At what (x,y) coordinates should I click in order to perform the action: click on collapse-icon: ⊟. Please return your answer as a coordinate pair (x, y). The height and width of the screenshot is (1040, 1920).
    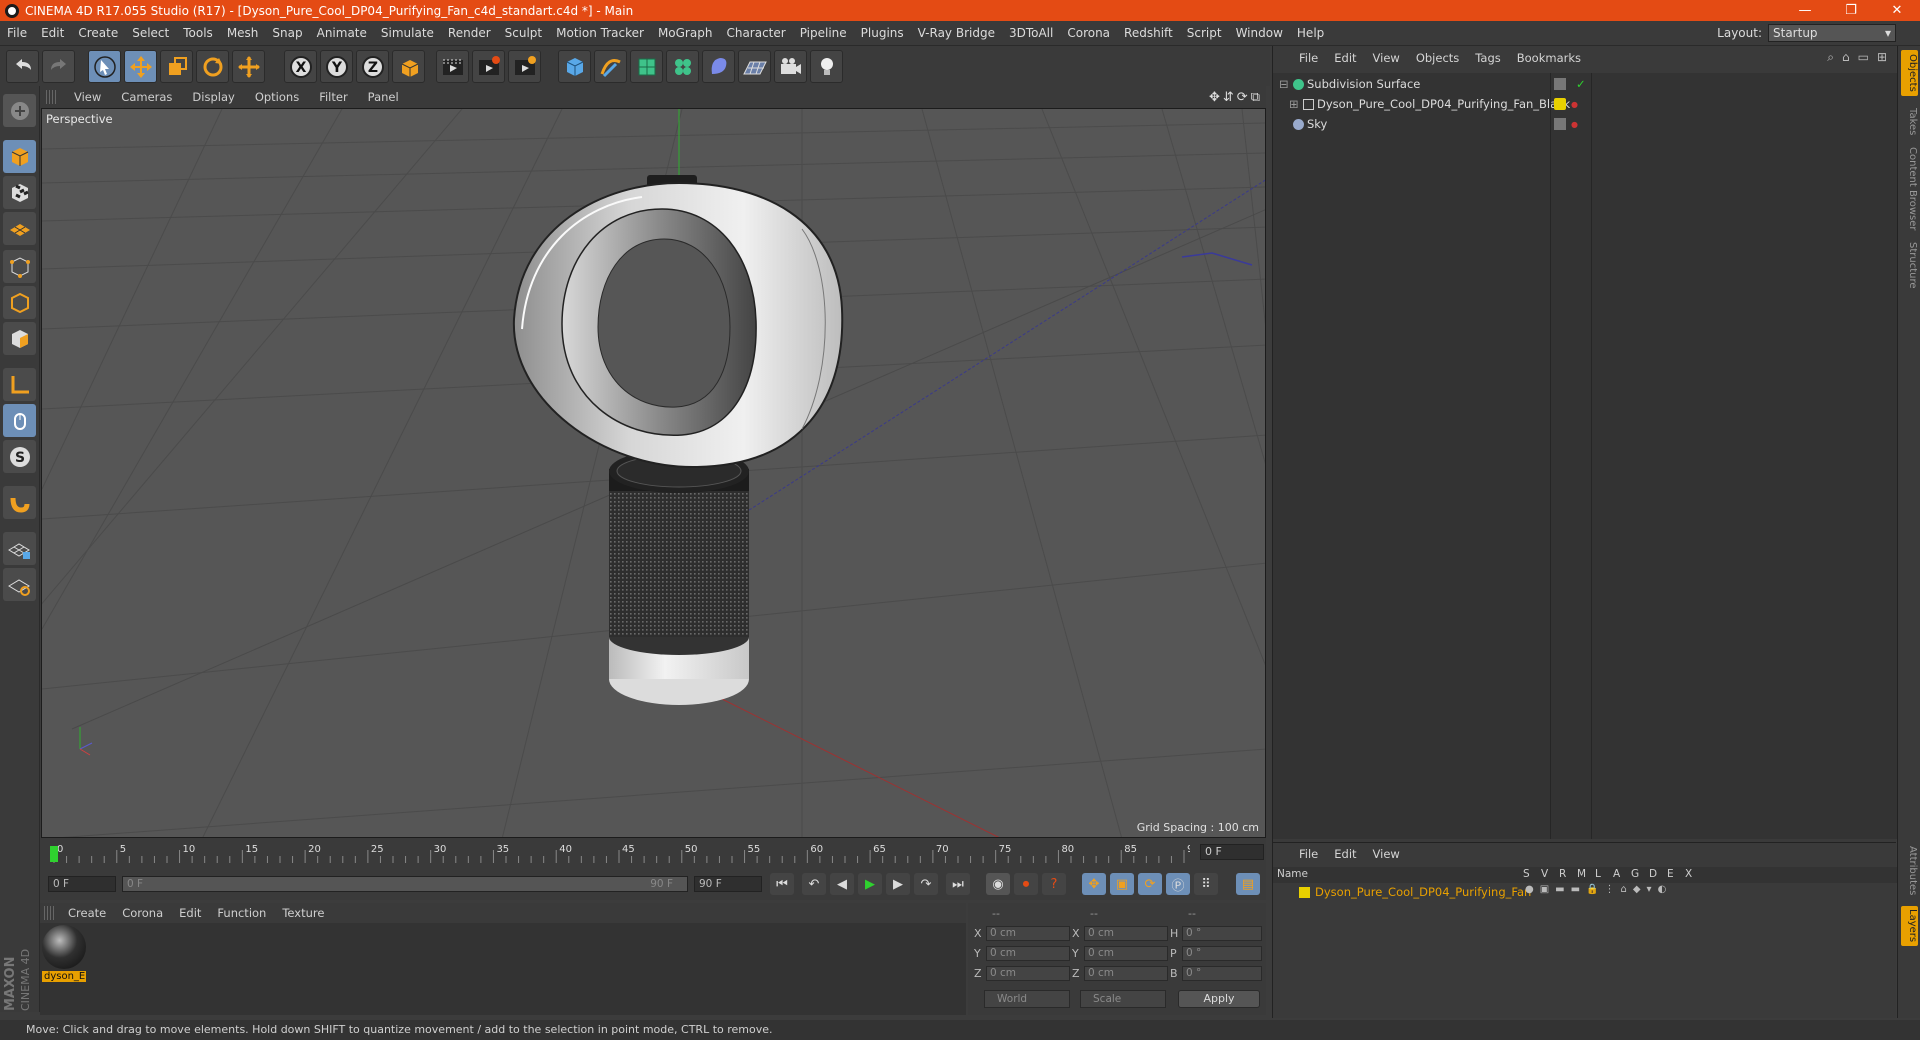
    Looking at the image, I should click on (1284, 84).